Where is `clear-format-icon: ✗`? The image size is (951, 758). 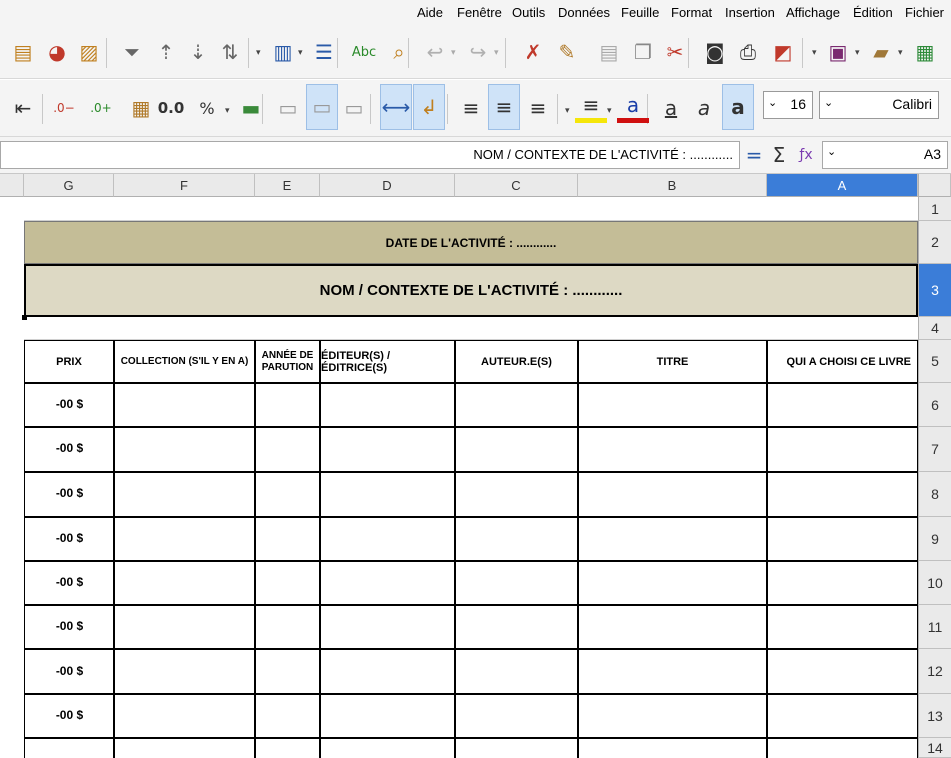
clear-format-icon: ✗ is located at coordinates (533, 52).